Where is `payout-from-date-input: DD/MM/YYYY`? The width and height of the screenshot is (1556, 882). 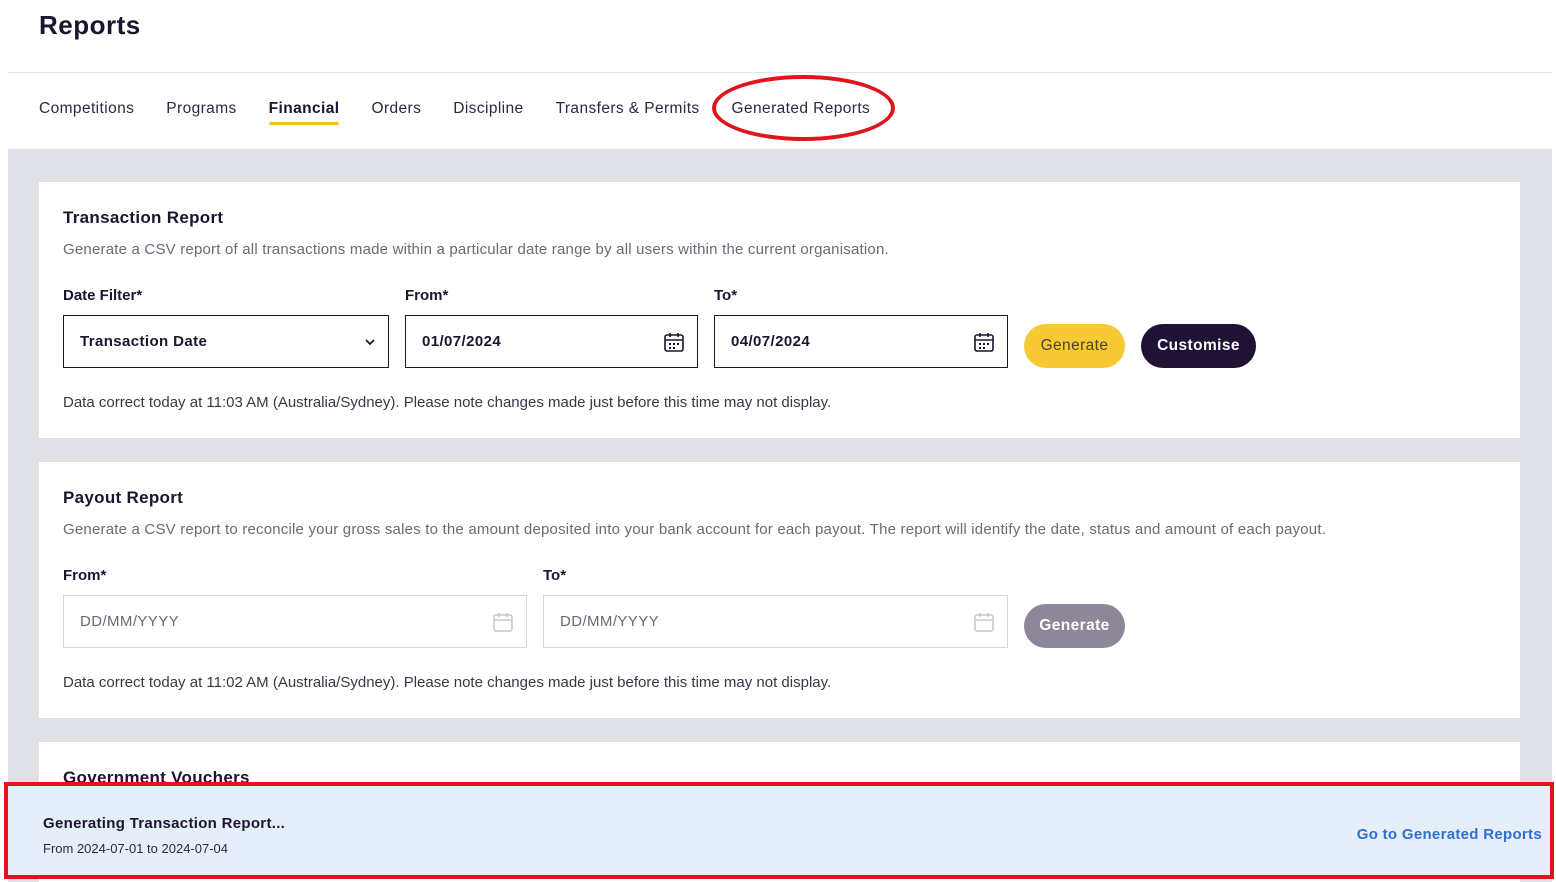
payout-from-date-input: DD/MM/YYYY is located at coordinates (295, 621).